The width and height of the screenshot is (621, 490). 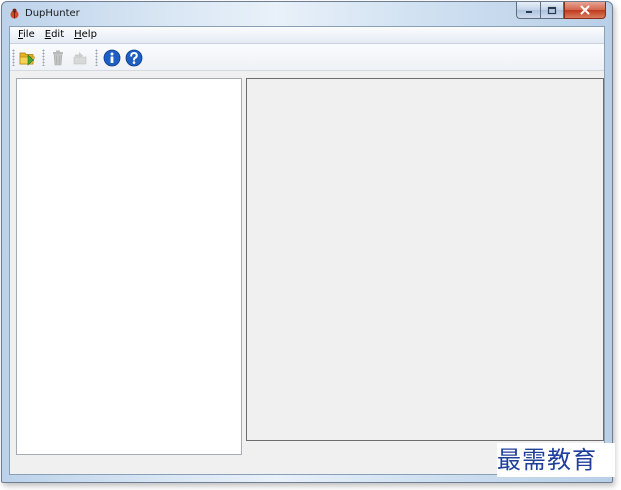 I want to click on move-button, so click(x=80, y=58).